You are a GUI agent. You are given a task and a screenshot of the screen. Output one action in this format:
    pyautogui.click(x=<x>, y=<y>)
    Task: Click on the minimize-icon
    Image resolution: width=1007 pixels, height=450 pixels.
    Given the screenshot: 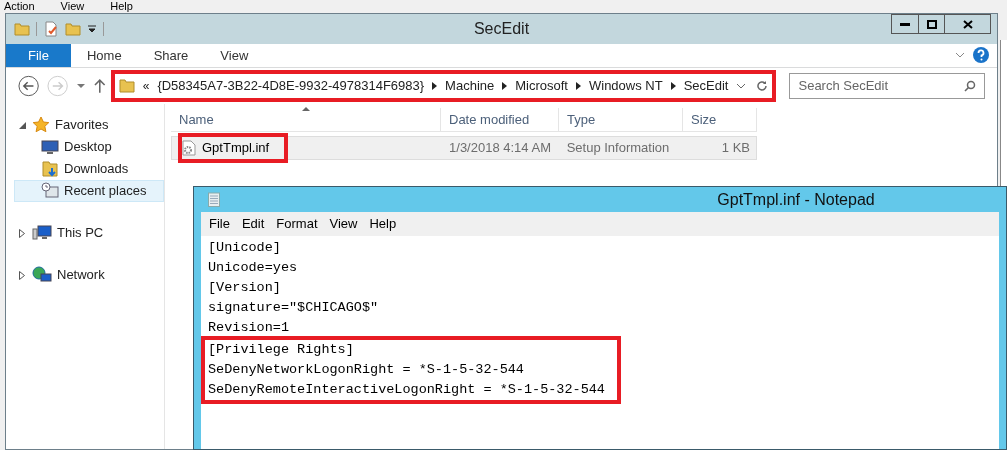 What is the action you would take?
    pyautogui.click(x=905, y=24)
    